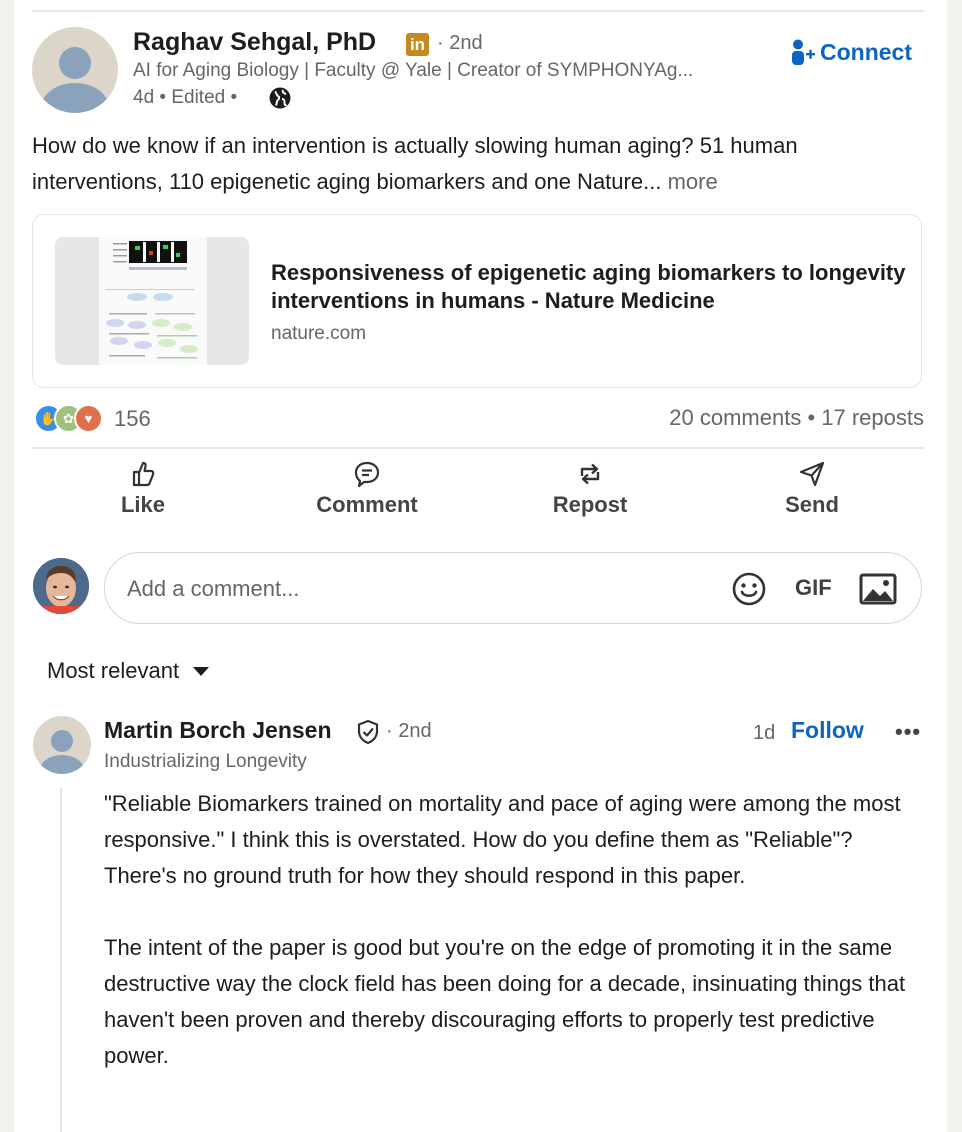  Describe the element at coordinates (513, 588) in the screenshot. I see `comment-input: Add a comment... GIF` at that location.